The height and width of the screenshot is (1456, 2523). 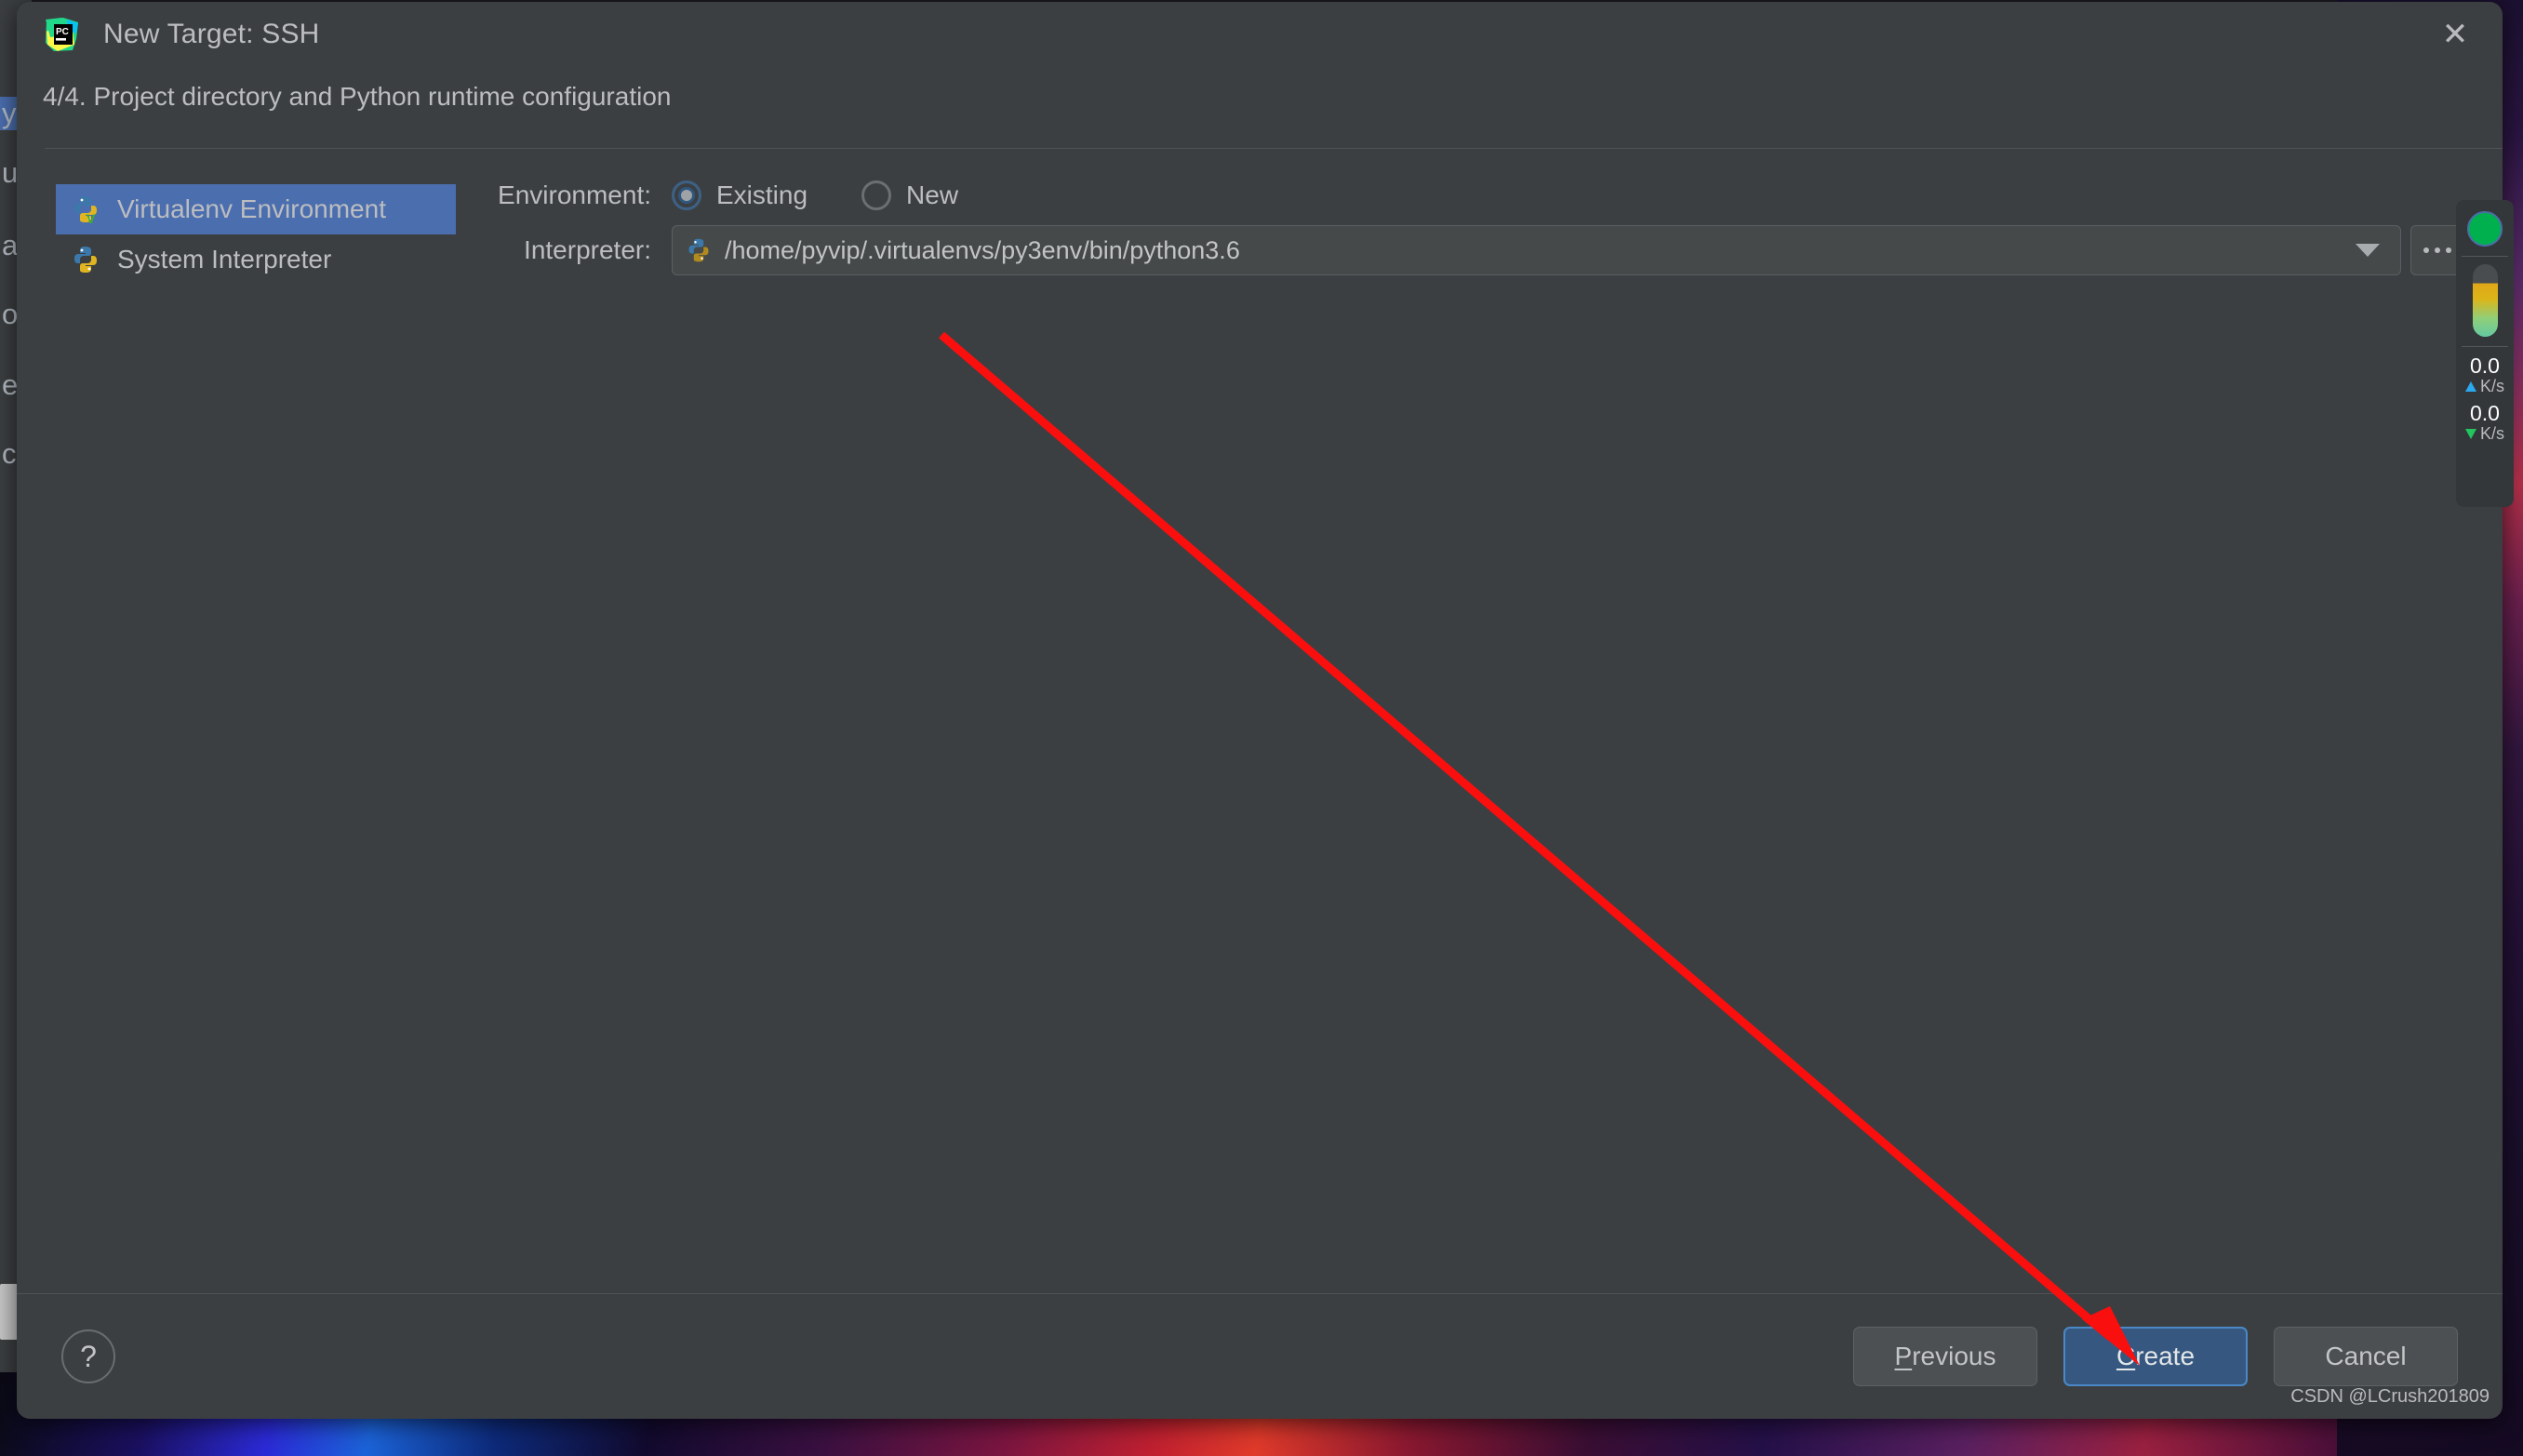 I want to click on environment-row: Environment: Existing New, so click(x=1473, y=195).